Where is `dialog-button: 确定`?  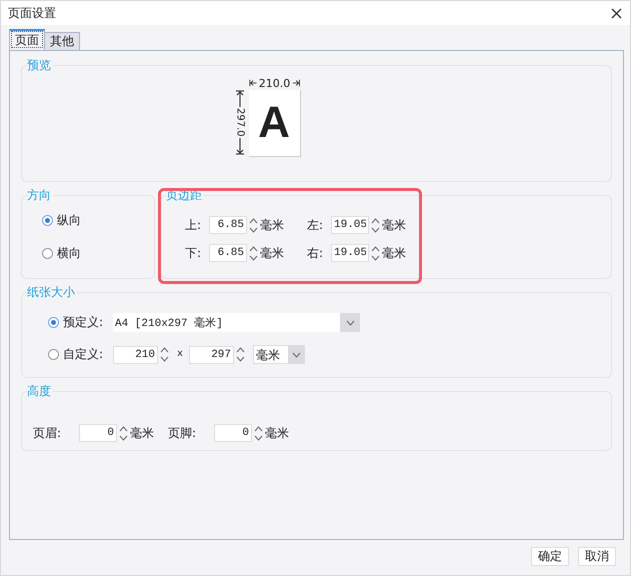 dialog-button: 确定 is located at coordinates (550, 556).